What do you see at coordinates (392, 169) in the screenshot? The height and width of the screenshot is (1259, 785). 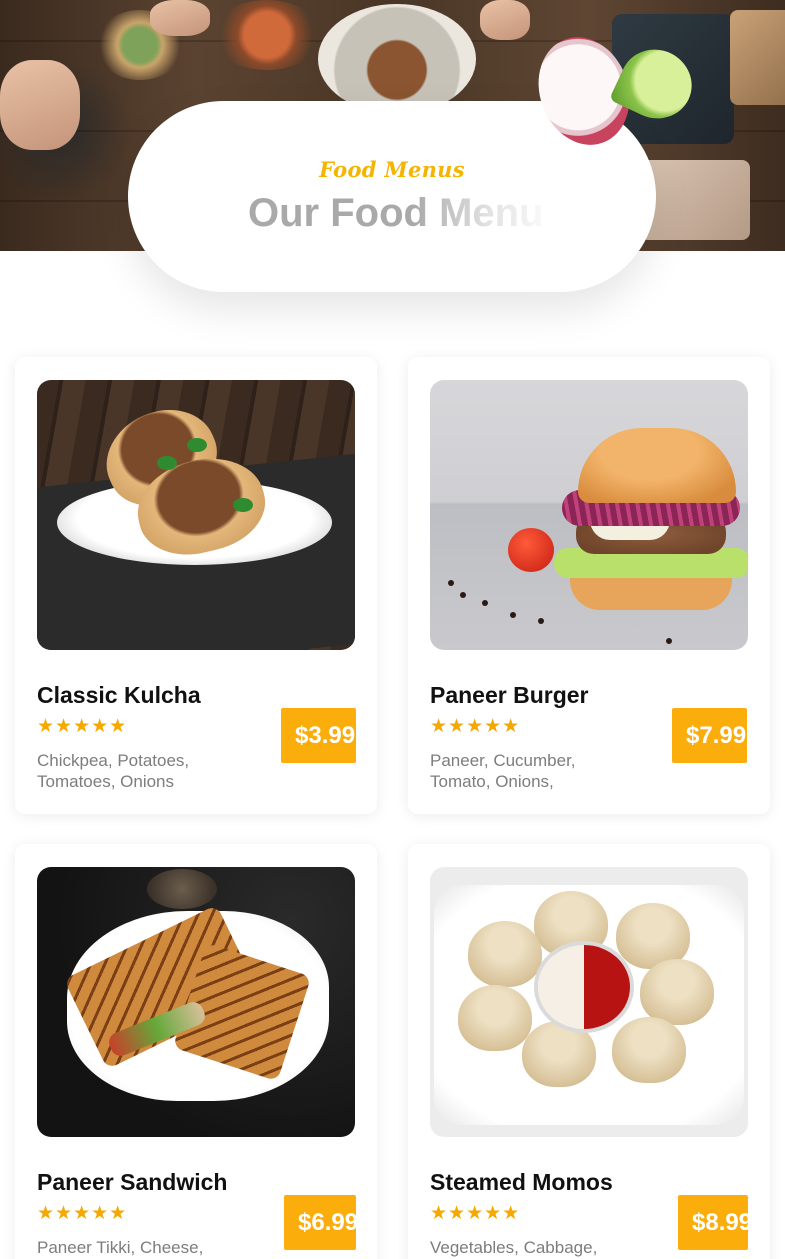 I see `section-subtitle: Food Menus` at bounding box center [392, 169].